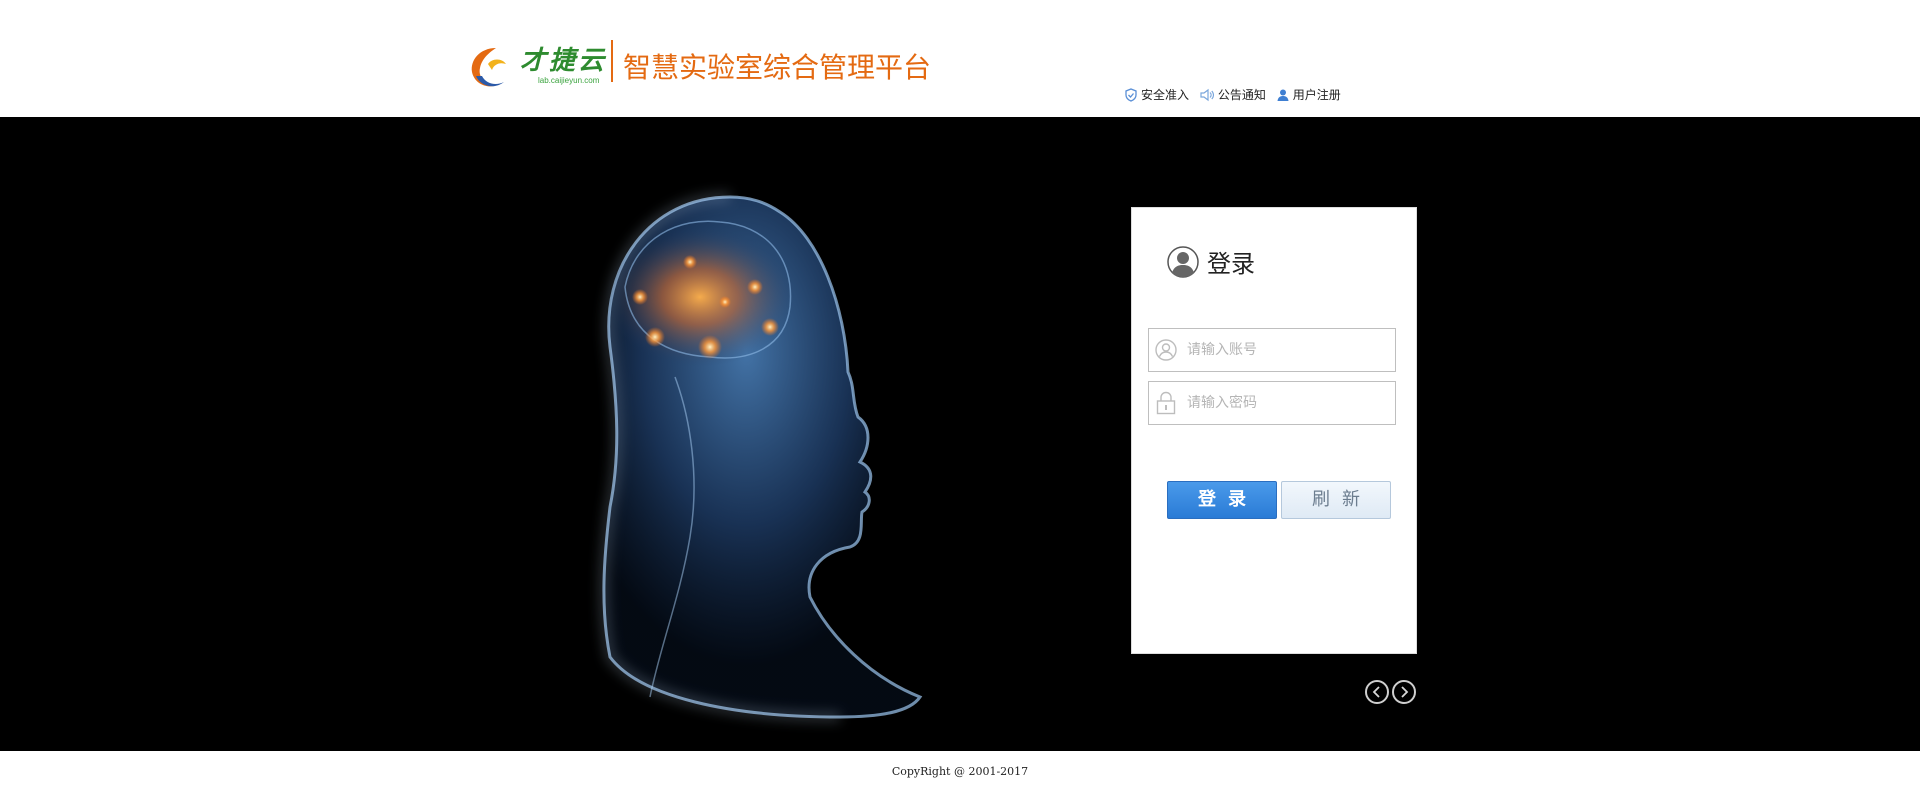 This screenshot has height=799, width=1920. I want to click on username-input, so click(1290, 350).